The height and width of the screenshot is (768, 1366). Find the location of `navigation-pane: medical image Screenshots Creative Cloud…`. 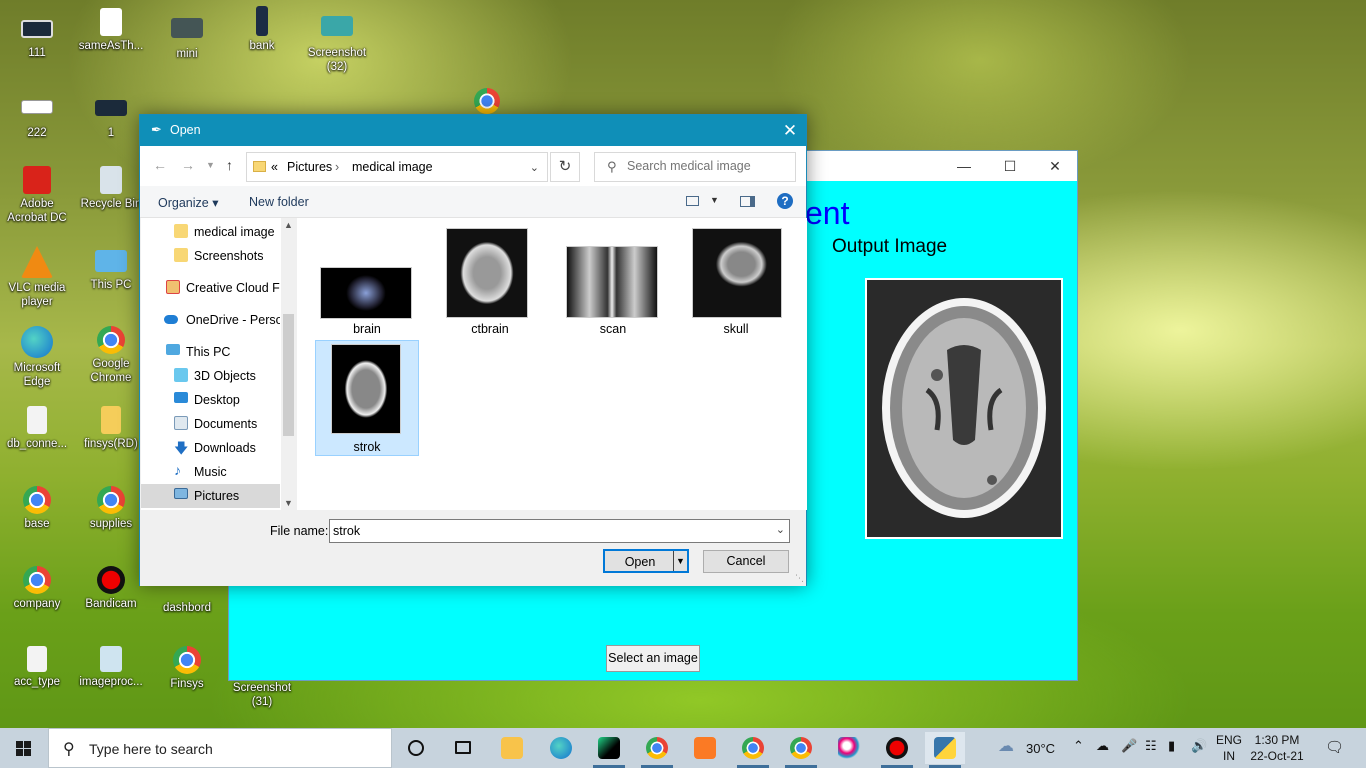

navigation-pane: medical image Screenshots Creative Cloud… is located at coordinates (218, 364).